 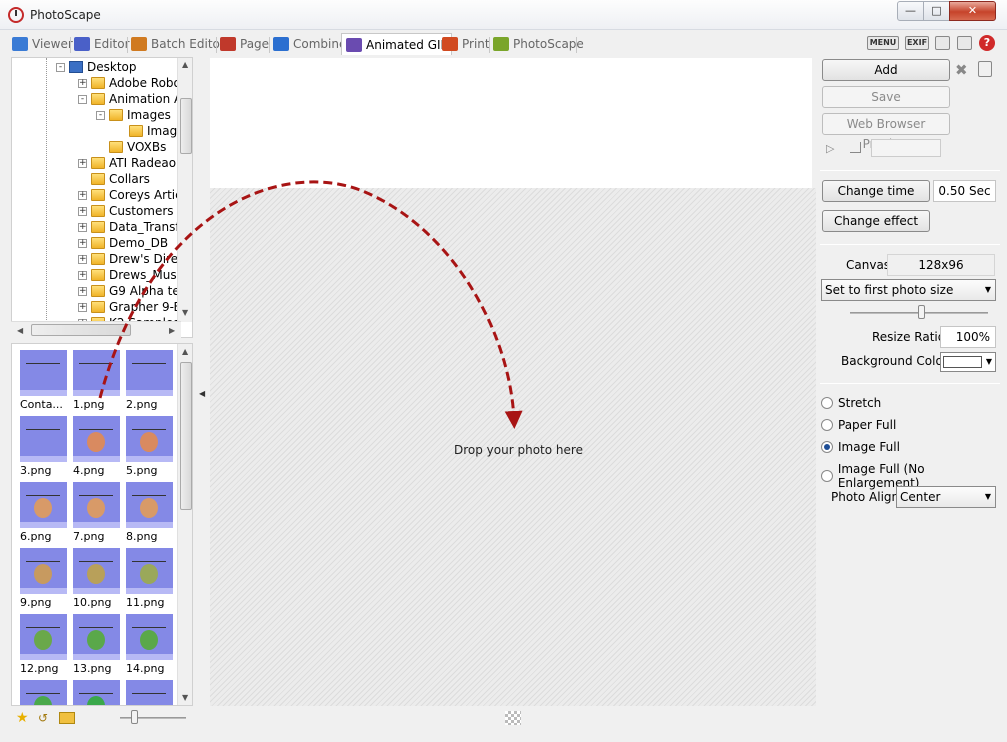 What do you see at coordinates (830, 148) in the screenshot?
I see `play-icon: ▷` at bounding box center [830, 148].